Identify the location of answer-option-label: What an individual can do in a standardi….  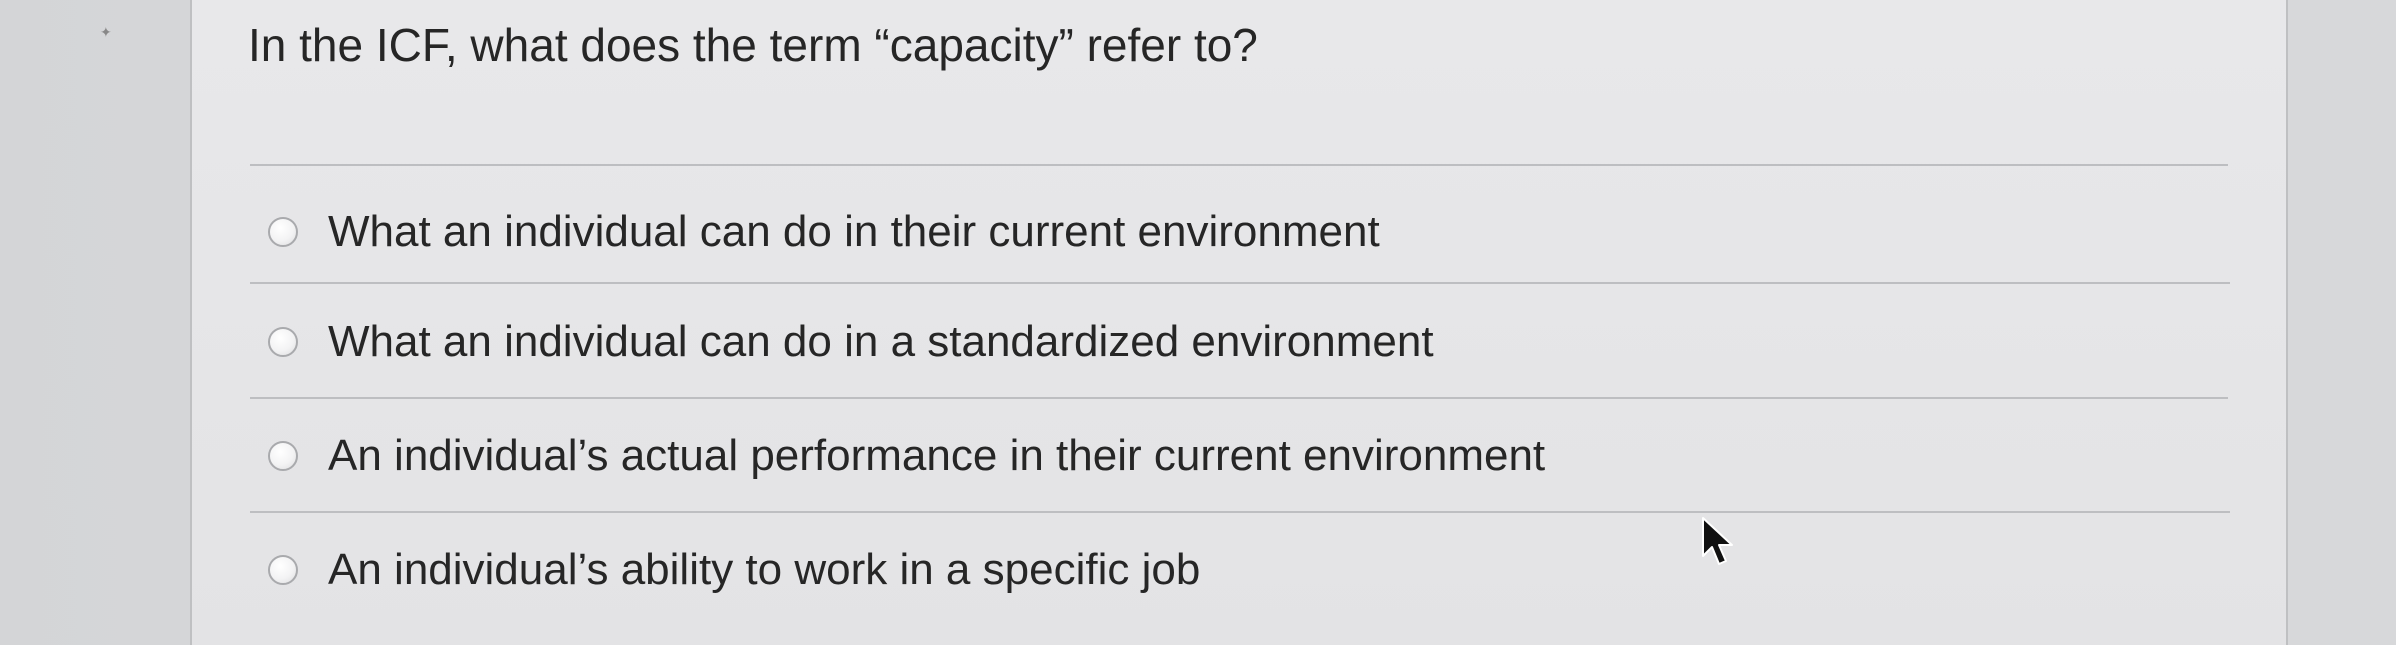
(881, 341).